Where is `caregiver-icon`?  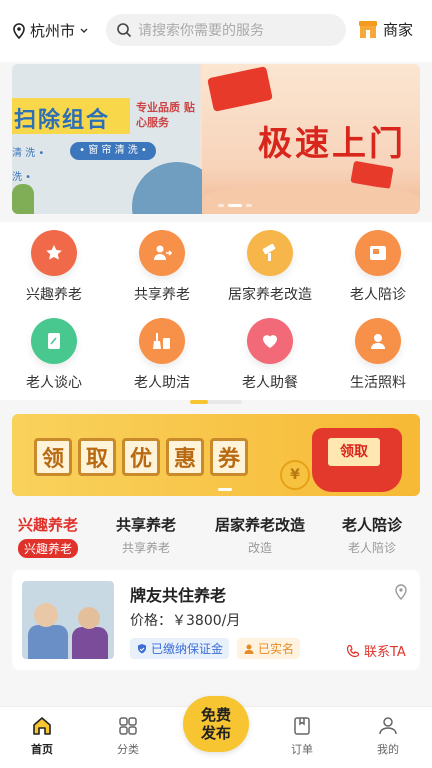
caregiver-icon is located at coordinates (378, 341).